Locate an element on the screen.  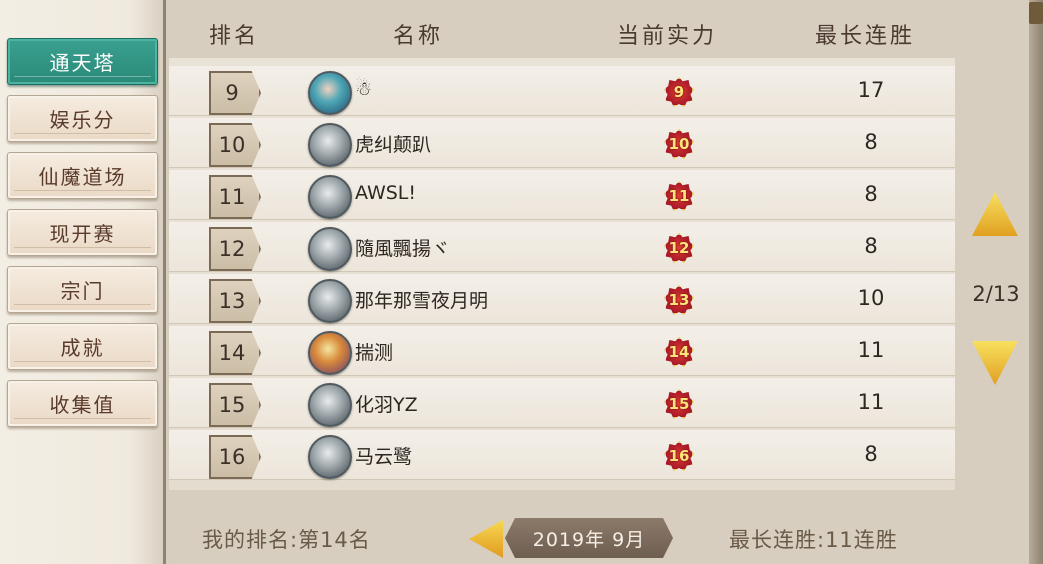
player-name: AWSL! is located at coordinates (386, 193).